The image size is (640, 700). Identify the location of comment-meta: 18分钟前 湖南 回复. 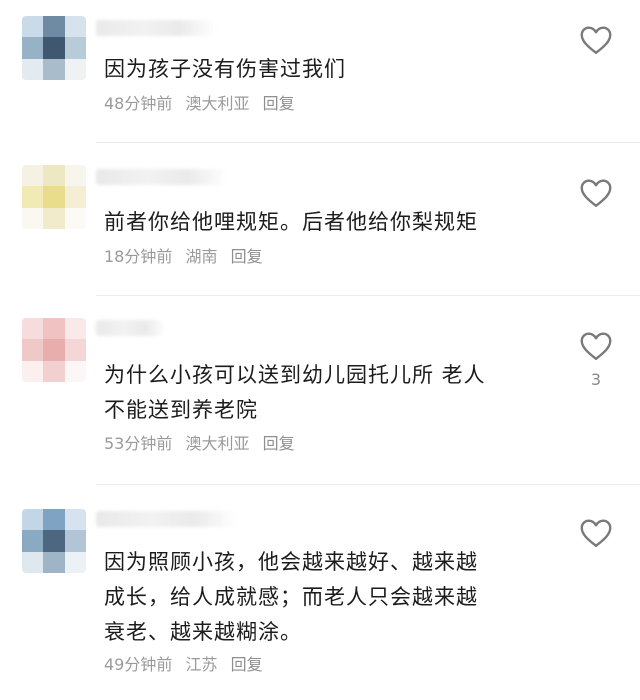
(187, 255).